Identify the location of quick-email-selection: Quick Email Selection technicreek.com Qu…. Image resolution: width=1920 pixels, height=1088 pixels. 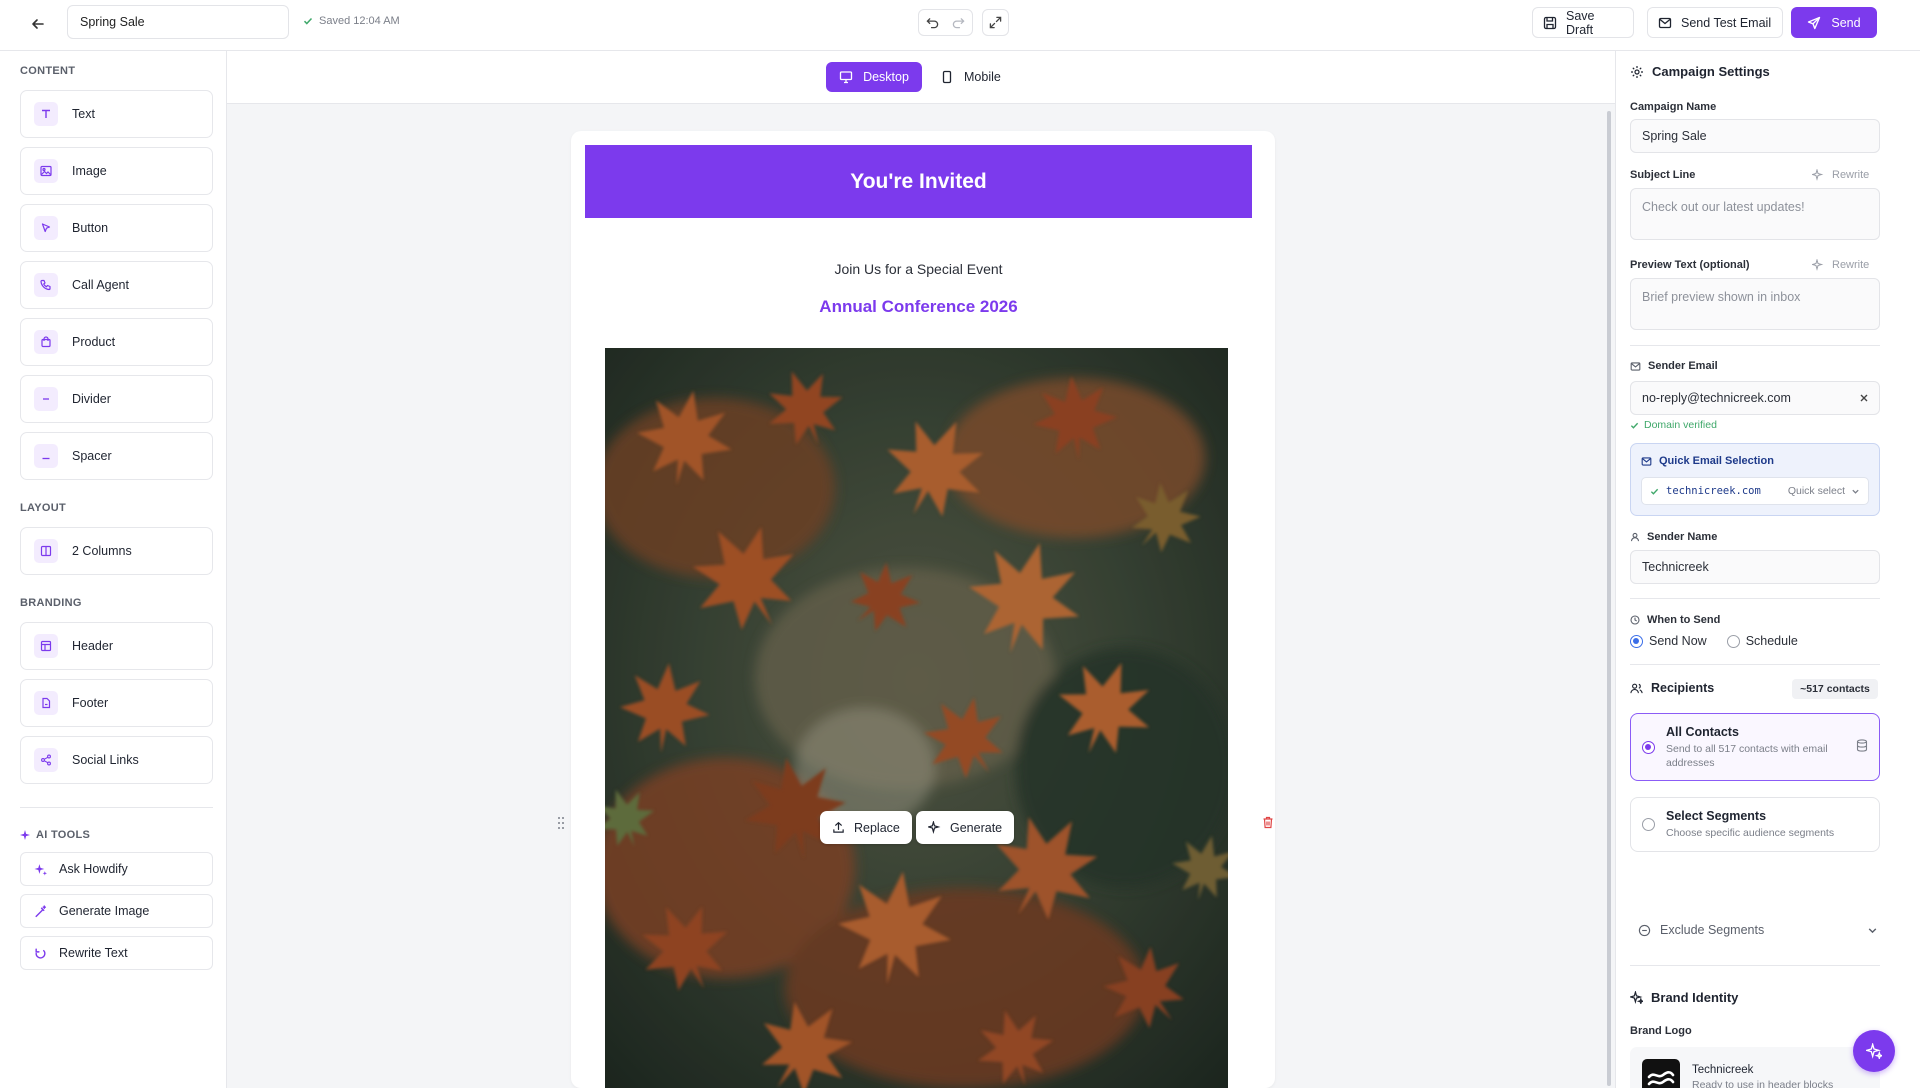
(1755, 479).